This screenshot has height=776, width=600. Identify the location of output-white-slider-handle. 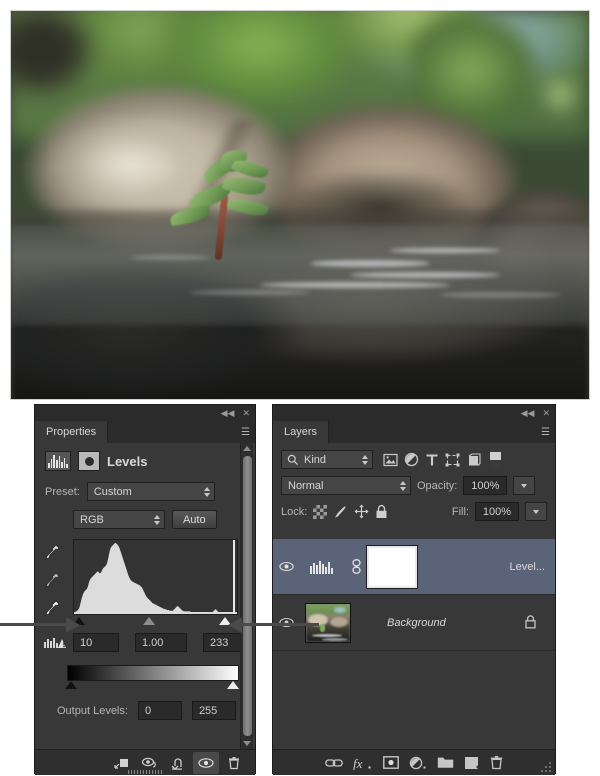
(233, 685).